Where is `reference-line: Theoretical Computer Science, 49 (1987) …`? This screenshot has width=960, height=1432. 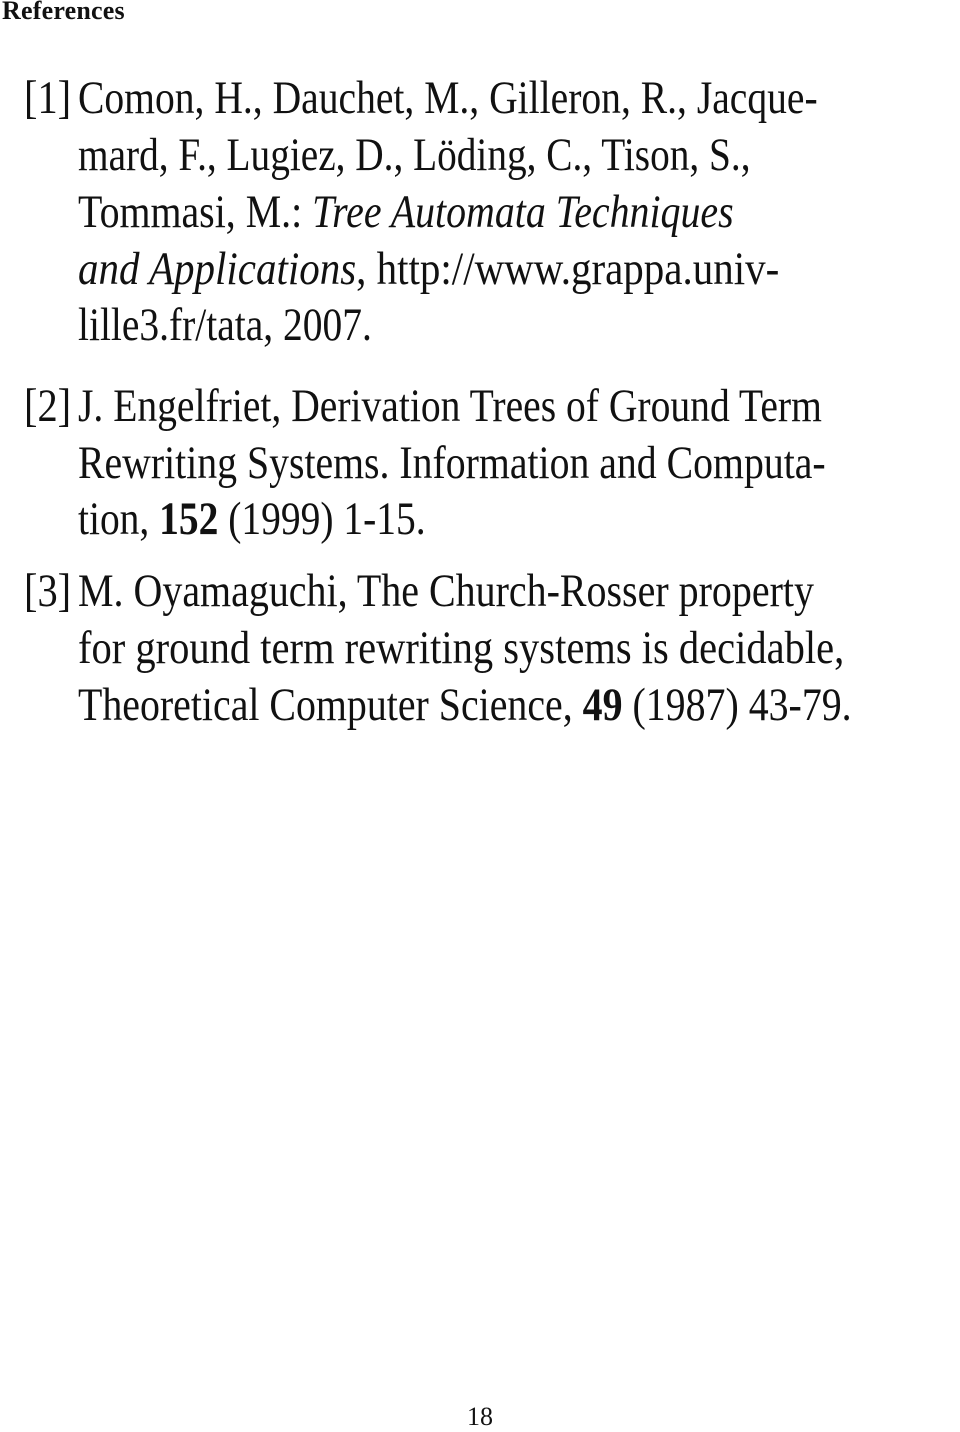 reference-line: Theoretical Computer Science, 49 (1987) … is located at coordinates (465, 705).